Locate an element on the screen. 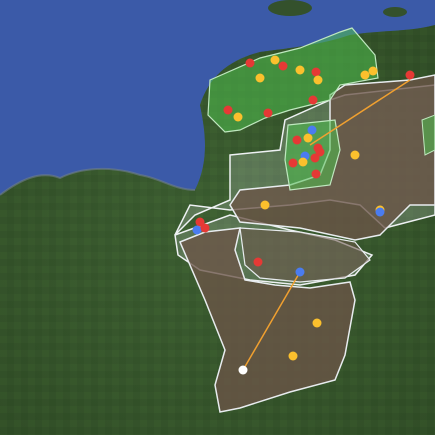 This screenshot has height=435, width=435. map-marker-white is located at coordinates (243, 370).